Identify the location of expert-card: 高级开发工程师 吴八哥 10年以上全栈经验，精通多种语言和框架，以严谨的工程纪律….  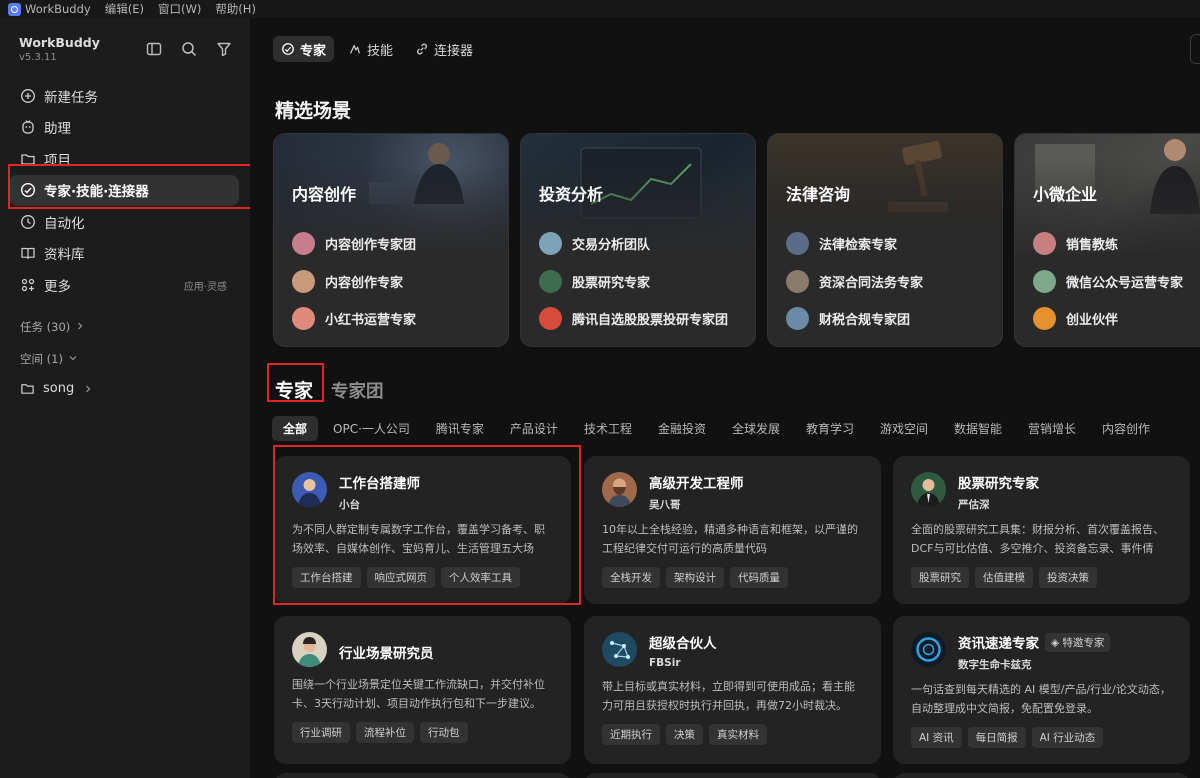
(732, 530).